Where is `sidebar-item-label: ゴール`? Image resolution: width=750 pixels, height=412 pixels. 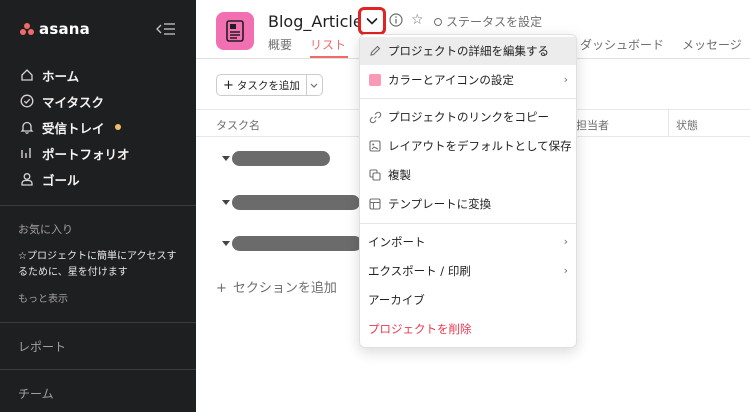 sidebar-item-label: ゴール is located at coordinates (61, 180).